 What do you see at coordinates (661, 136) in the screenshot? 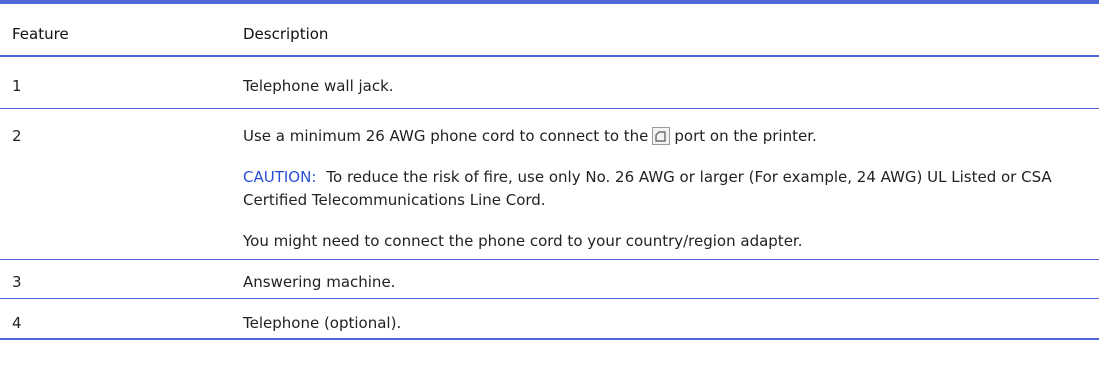
I see `phone-port-icon` at bounding box center [661, 136].